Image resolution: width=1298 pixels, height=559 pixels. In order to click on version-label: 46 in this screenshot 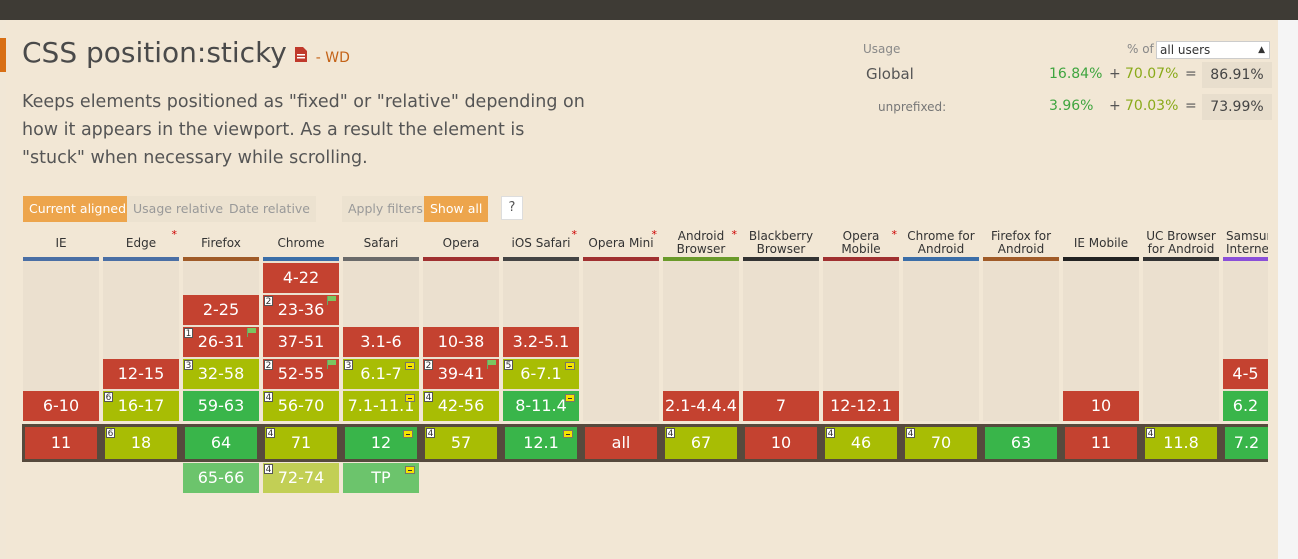, I will do `click(861, 442)`.